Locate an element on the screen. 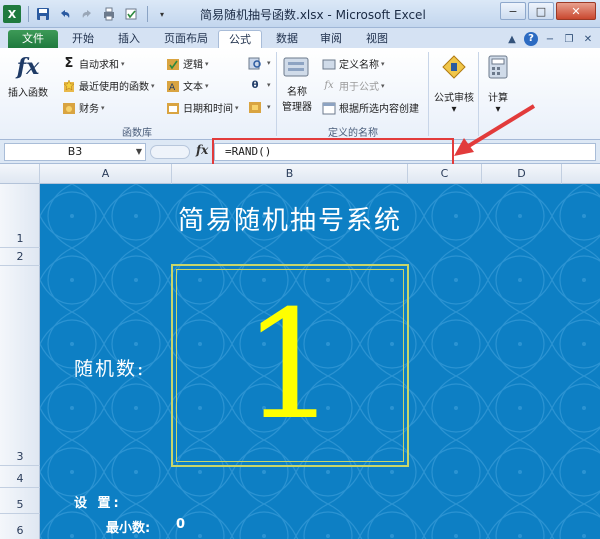 The width and height of the screenshot is (600, 539). math-trig-button: θ ▾ is located at coordinates (259, 85).